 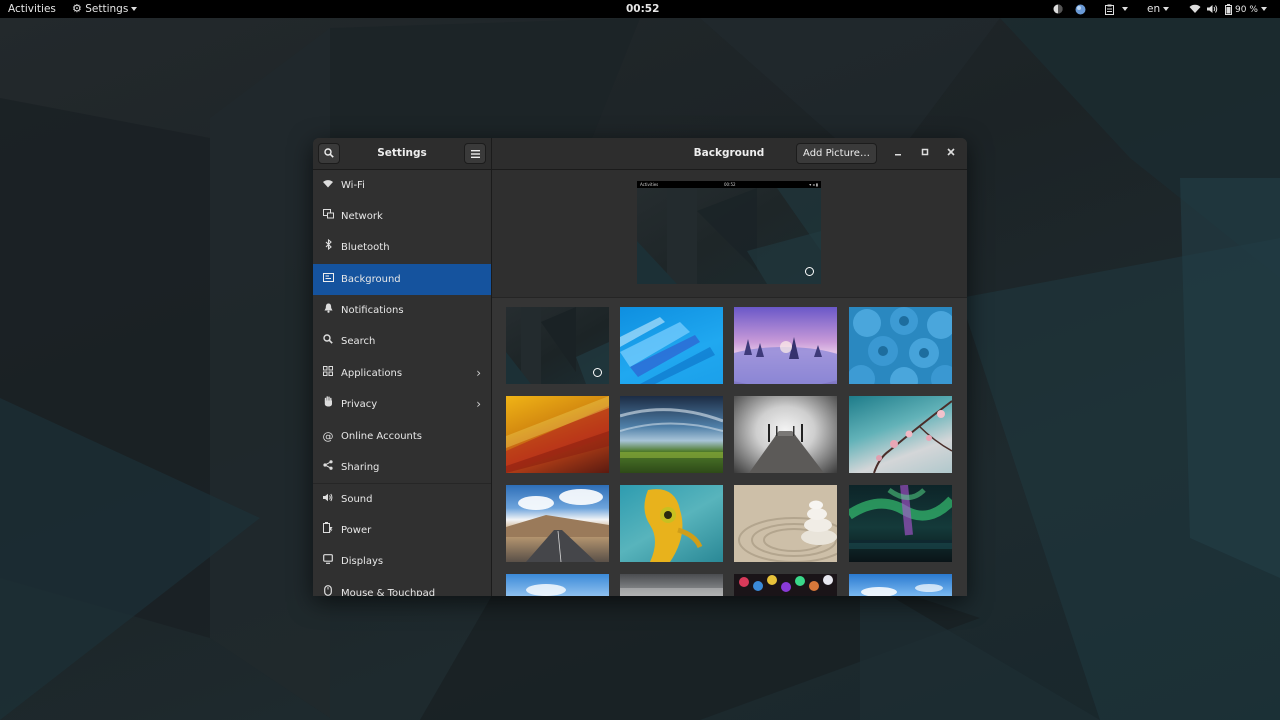 I want to click on sidebar-item-power: Power, so click(x=402, y=530).